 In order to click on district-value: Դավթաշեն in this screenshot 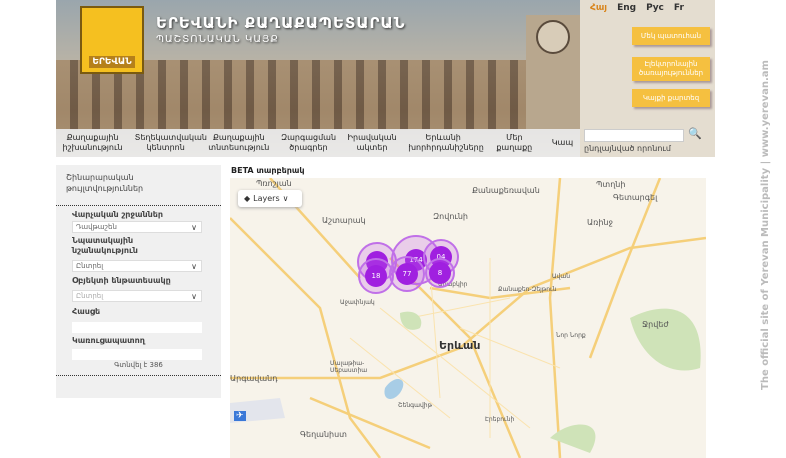, I will do `click(96, 227)`.